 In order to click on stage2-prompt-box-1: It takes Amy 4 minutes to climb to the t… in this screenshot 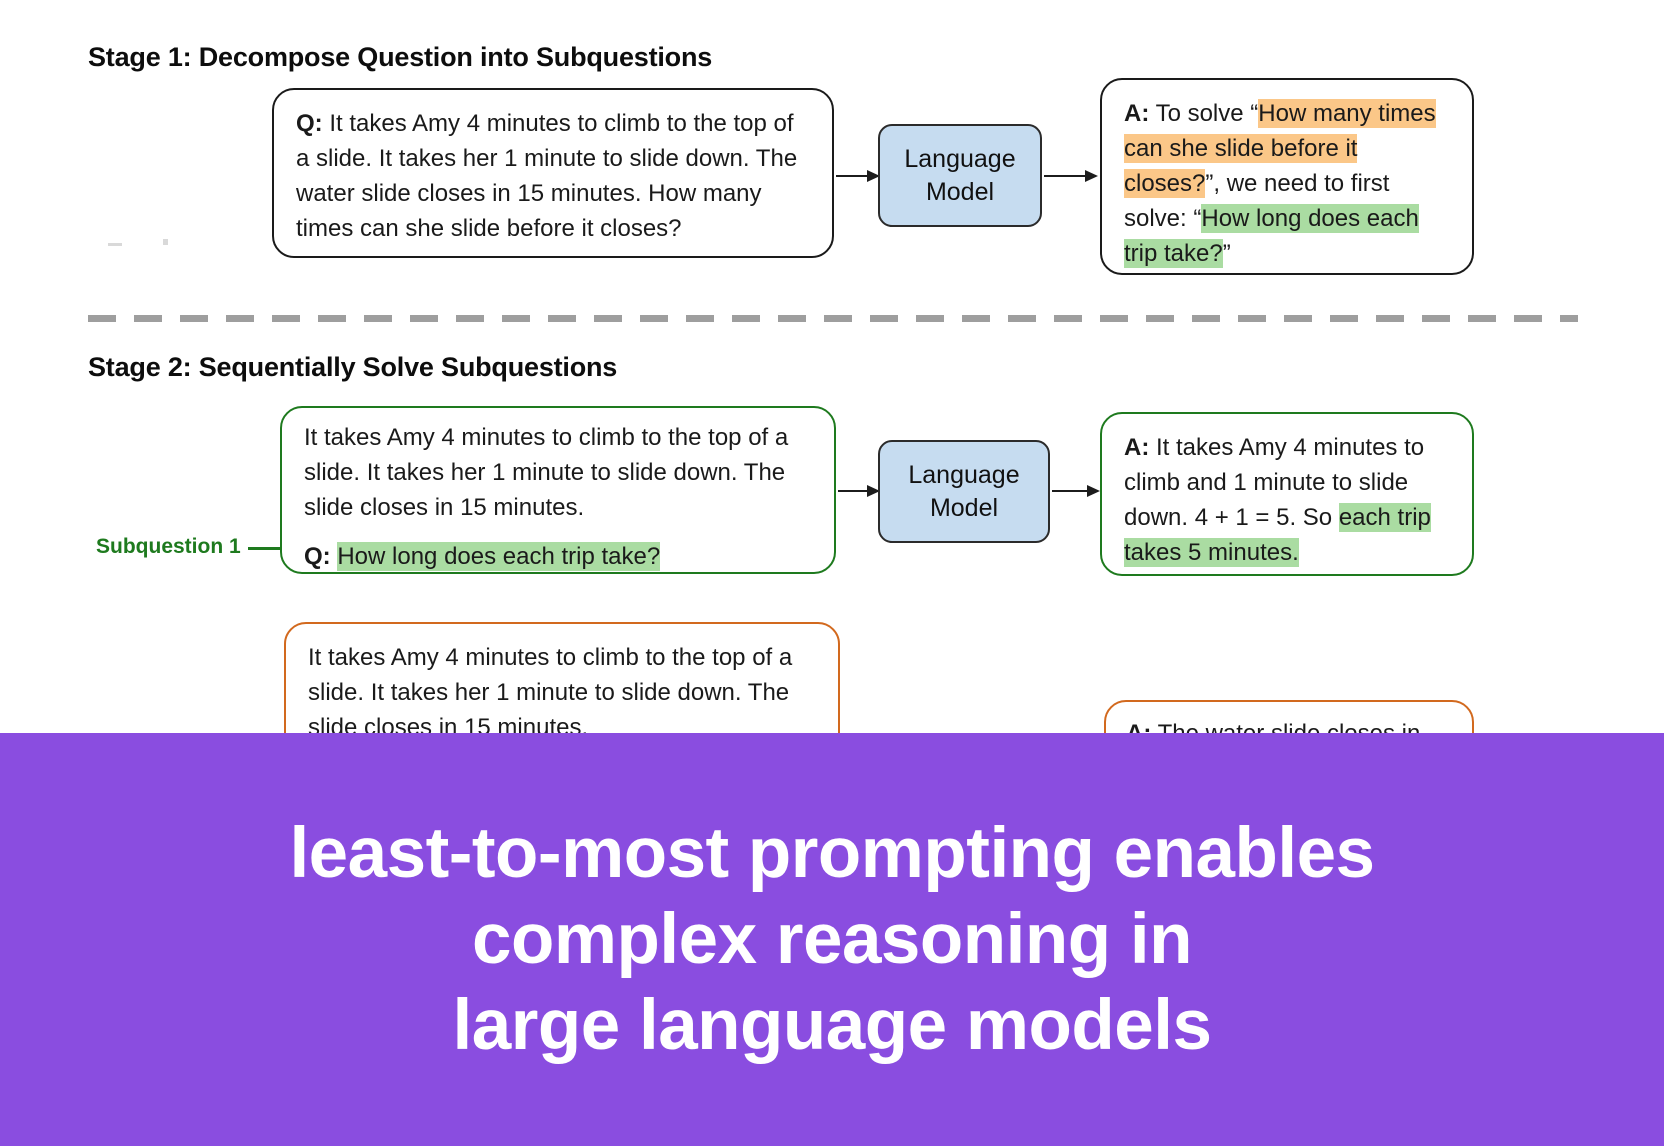, I will do `click(558, 490)`.